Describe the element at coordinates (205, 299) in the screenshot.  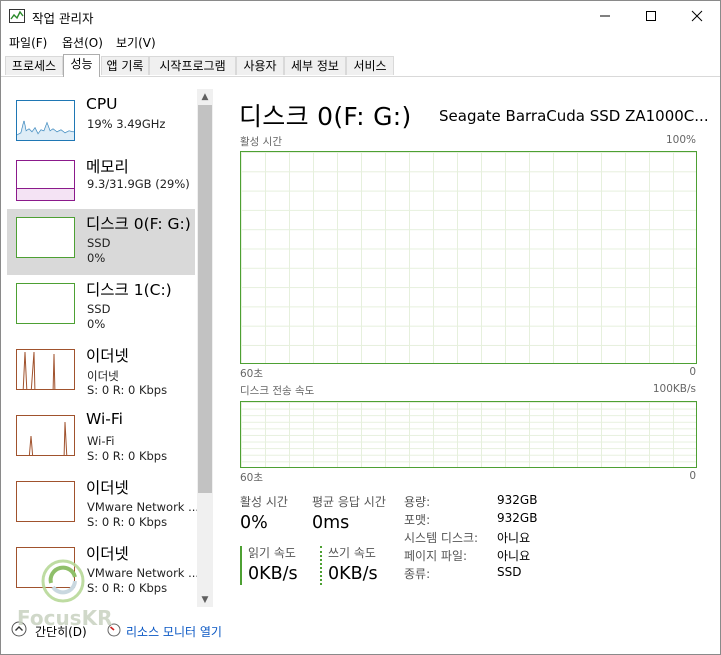
I see `sidebar-scroll-thumb` at that location.